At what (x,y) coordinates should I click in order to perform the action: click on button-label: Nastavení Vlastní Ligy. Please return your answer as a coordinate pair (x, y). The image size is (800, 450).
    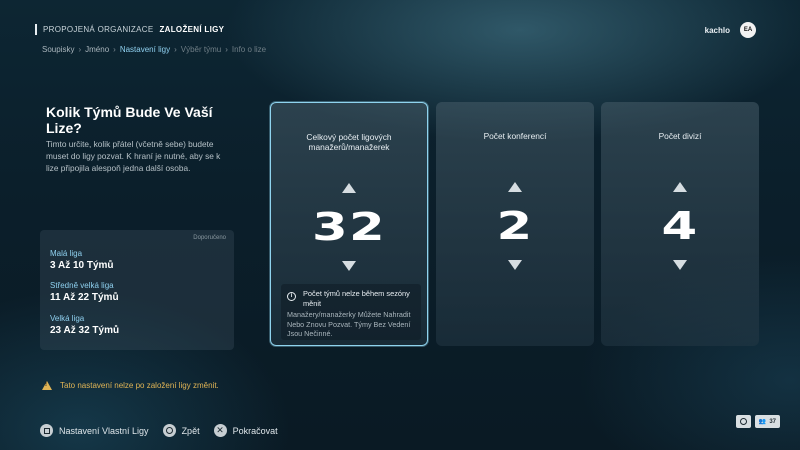
    Looking at the image, I should click on (104, 430).